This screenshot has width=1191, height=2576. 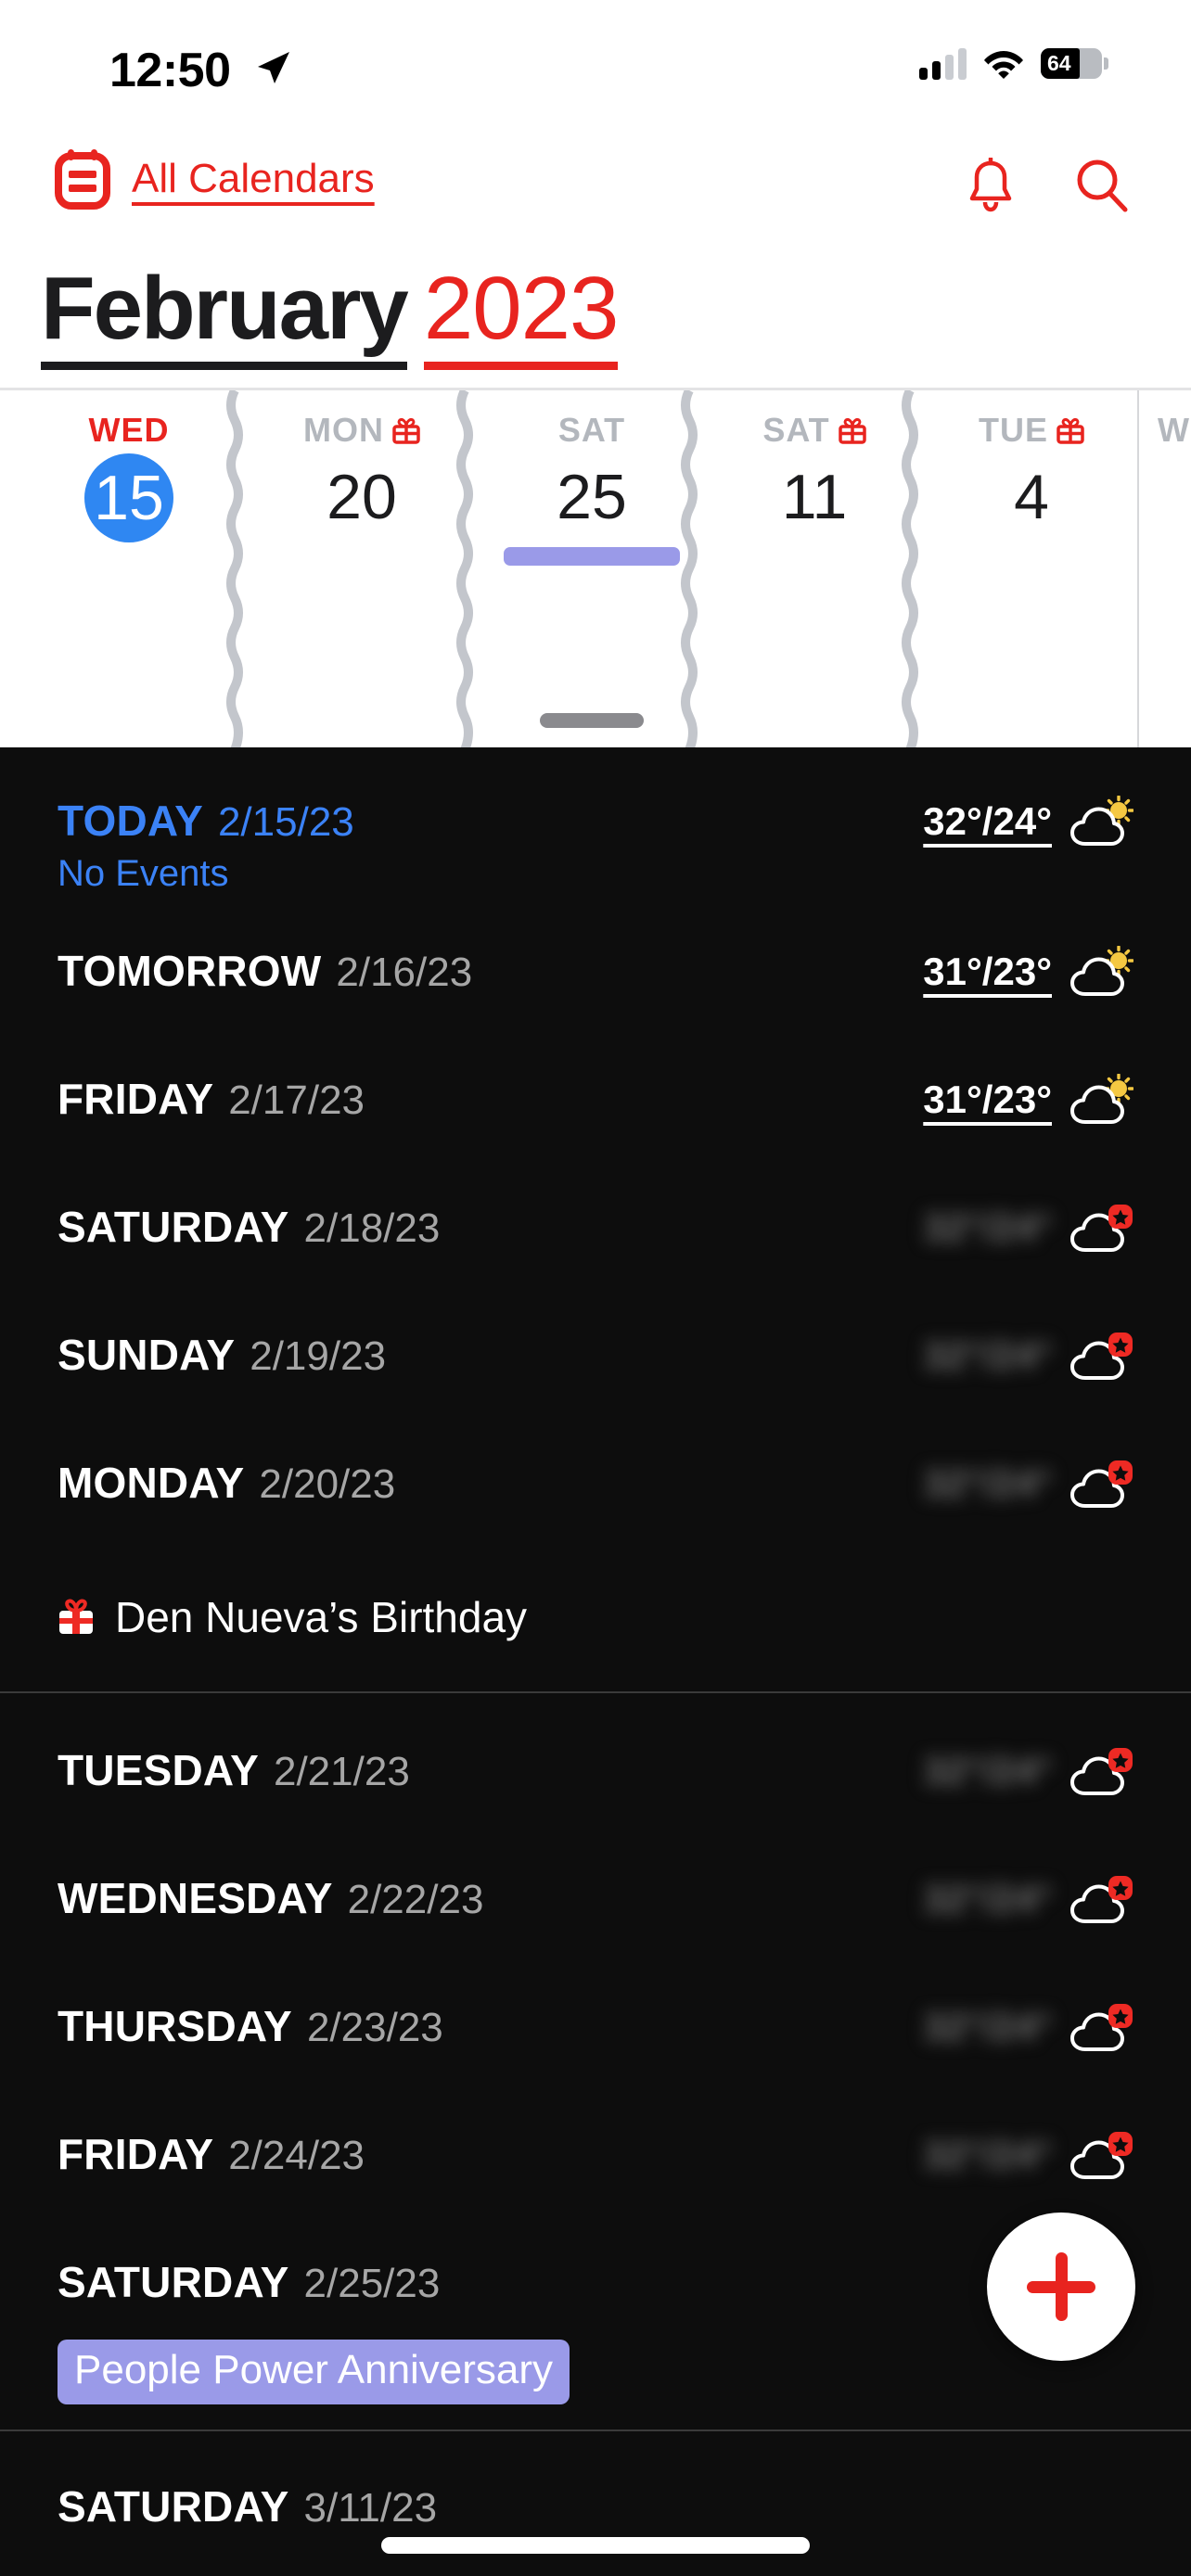 I want to click on agenda-row-date: 2/22/23, so click(x=415, y=1900).